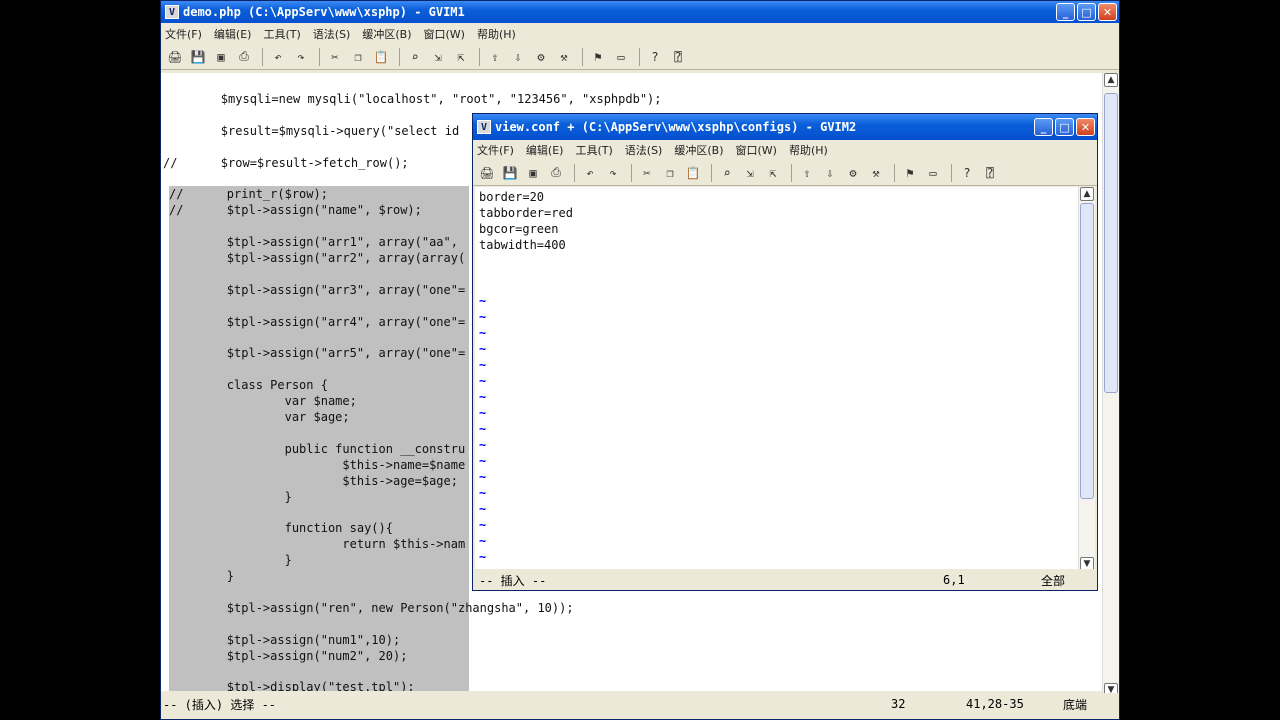 This screenshot has height=720, width=1280. I want to click on code-line: function say(){, so click(319, 528).